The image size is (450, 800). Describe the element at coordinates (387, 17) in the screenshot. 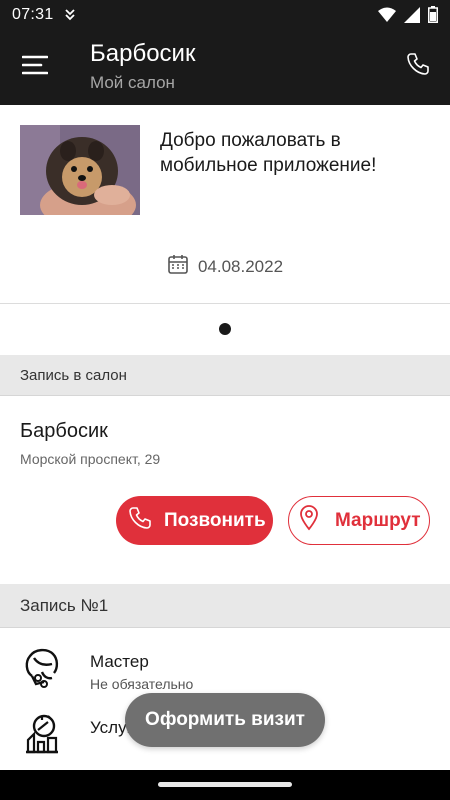

I see `wifi-icon` at that location.